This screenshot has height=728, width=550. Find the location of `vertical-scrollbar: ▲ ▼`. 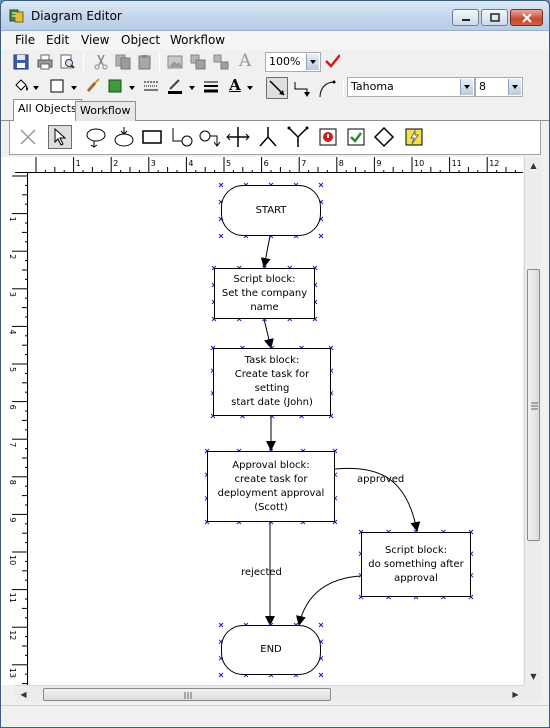

vertical-scrollbar: ▲ ▼ is located at coordinates (532, 421).